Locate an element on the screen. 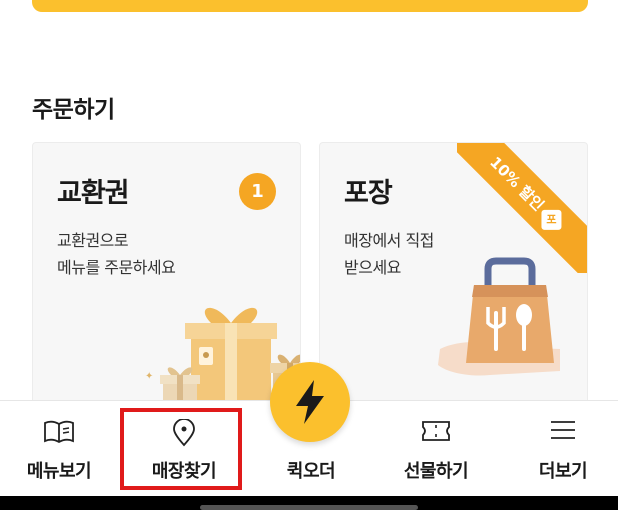 This screenshot has width=618, height=510. takeout-desc-line2: 받으세요 is located at coordinates (372, 267).